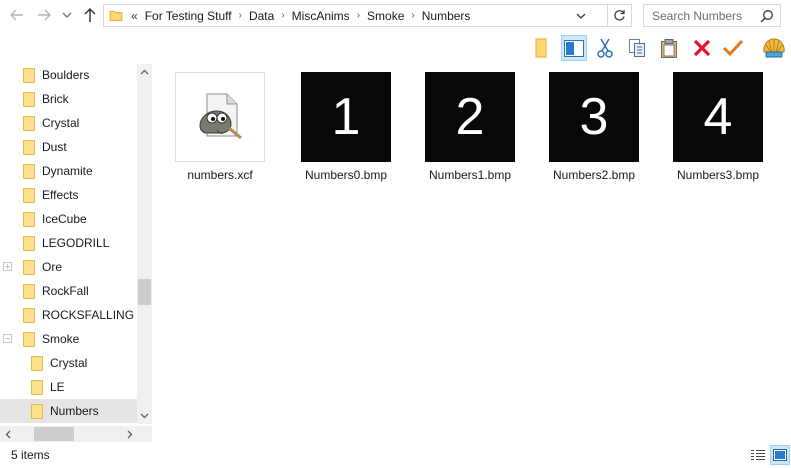  What do you see at coordinates (68, 363) in the screenshot?
I see `nav-item-smoke-crystal: Crystal` at bounding box center [68, 363].